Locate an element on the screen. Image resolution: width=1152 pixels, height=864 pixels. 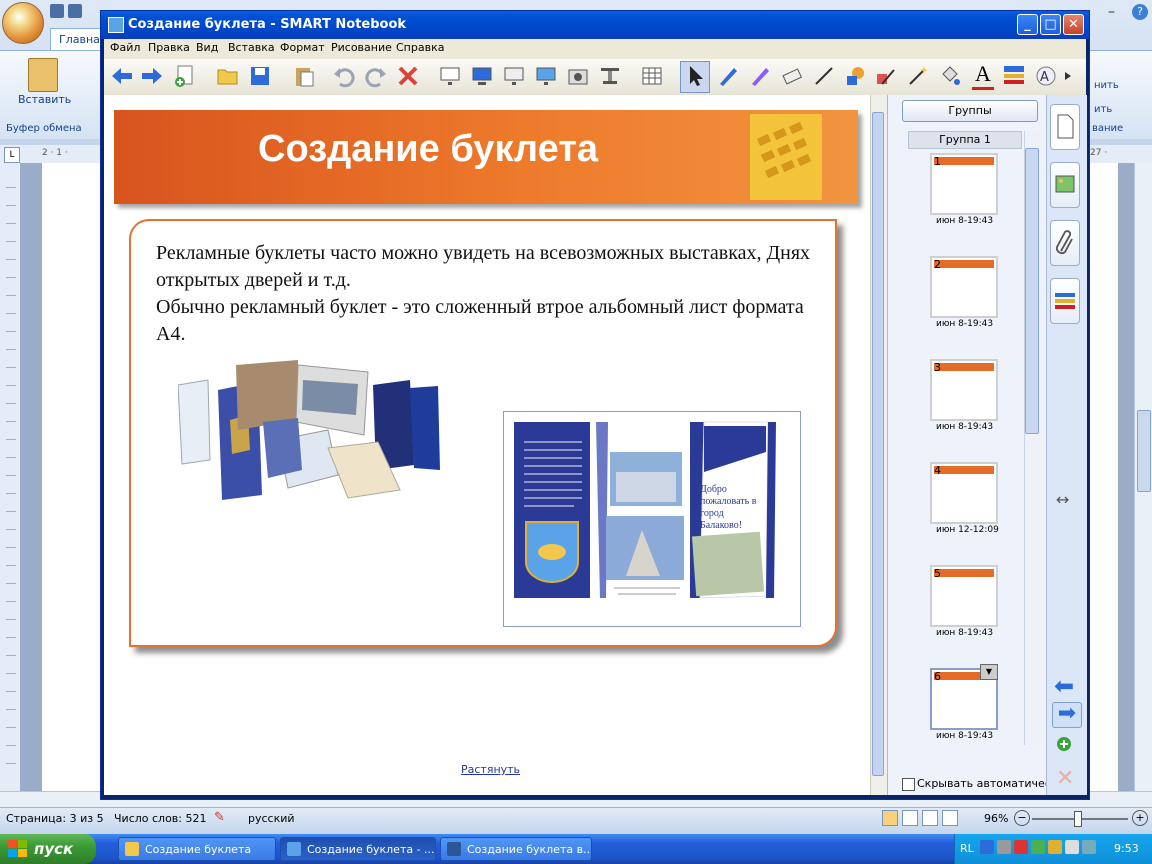
toolbar-overflow-icon is located at coordinates (1068, 76).